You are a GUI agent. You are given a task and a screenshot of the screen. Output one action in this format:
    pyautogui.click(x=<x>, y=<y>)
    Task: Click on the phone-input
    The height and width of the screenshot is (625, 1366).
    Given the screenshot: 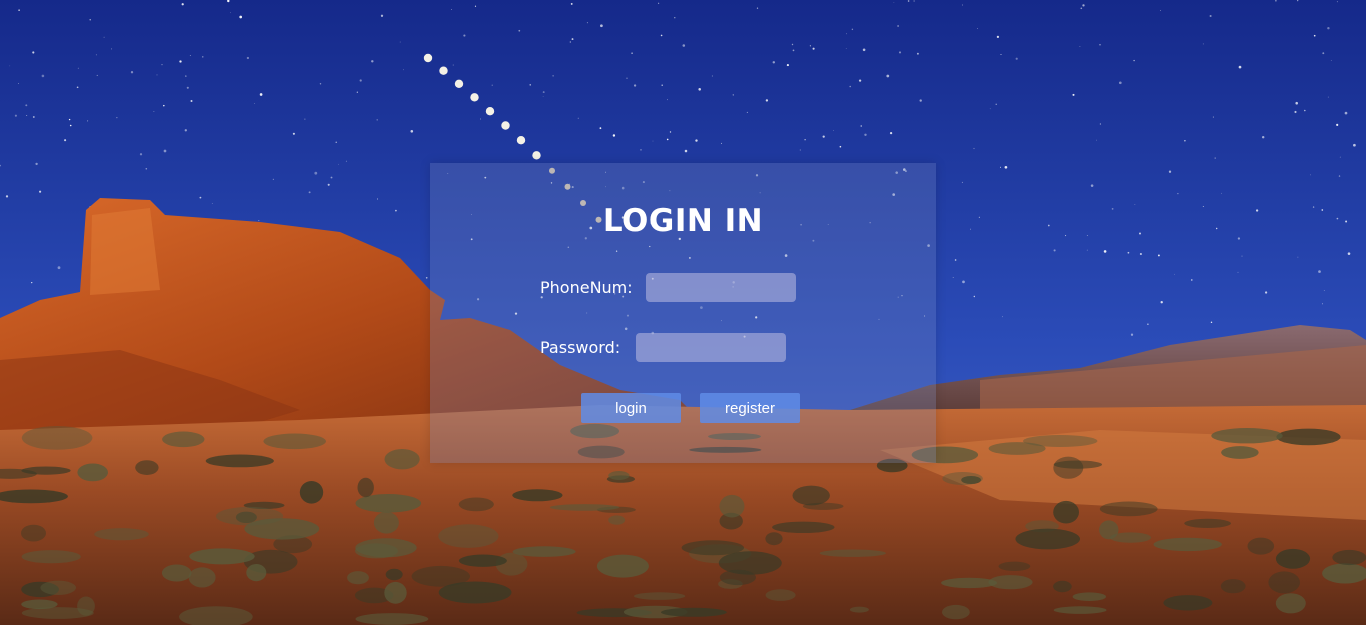 What is the action you would take?
    pyautogui.click(x=721, y=287)
    